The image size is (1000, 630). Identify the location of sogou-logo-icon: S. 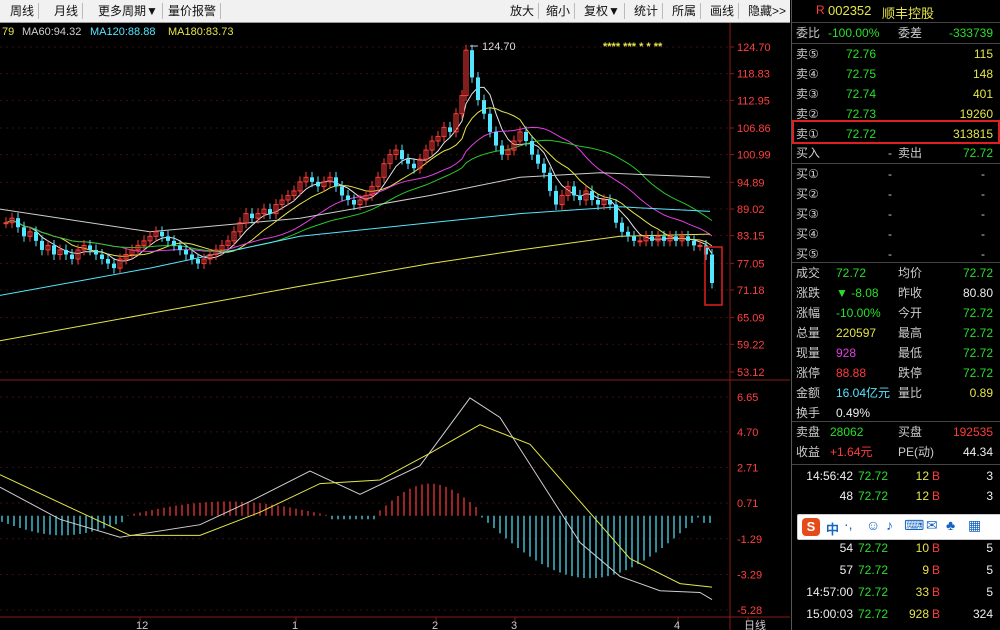
(811, 527).